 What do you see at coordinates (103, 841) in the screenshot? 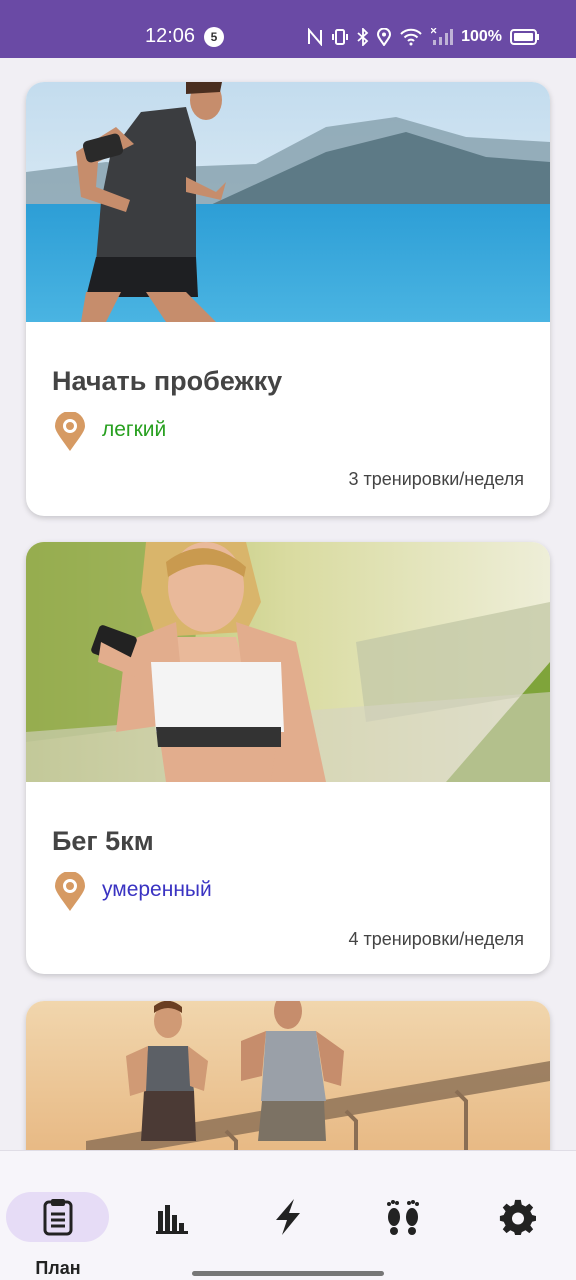
I see `plan-title: Бег 5км` at bounding box center [103, 841].